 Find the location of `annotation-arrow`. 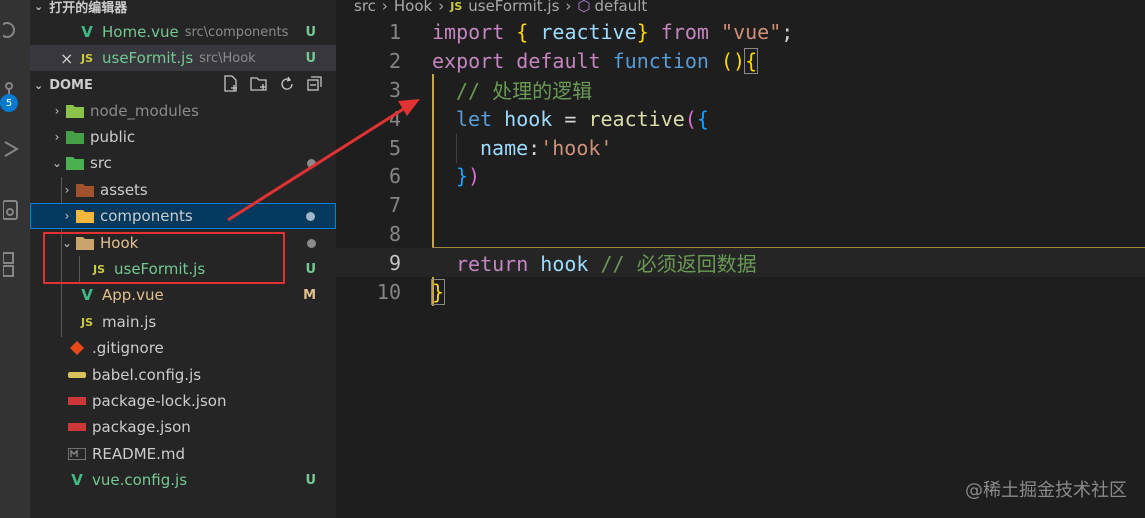

annotation-arrow is located at coordinates (323, 160).